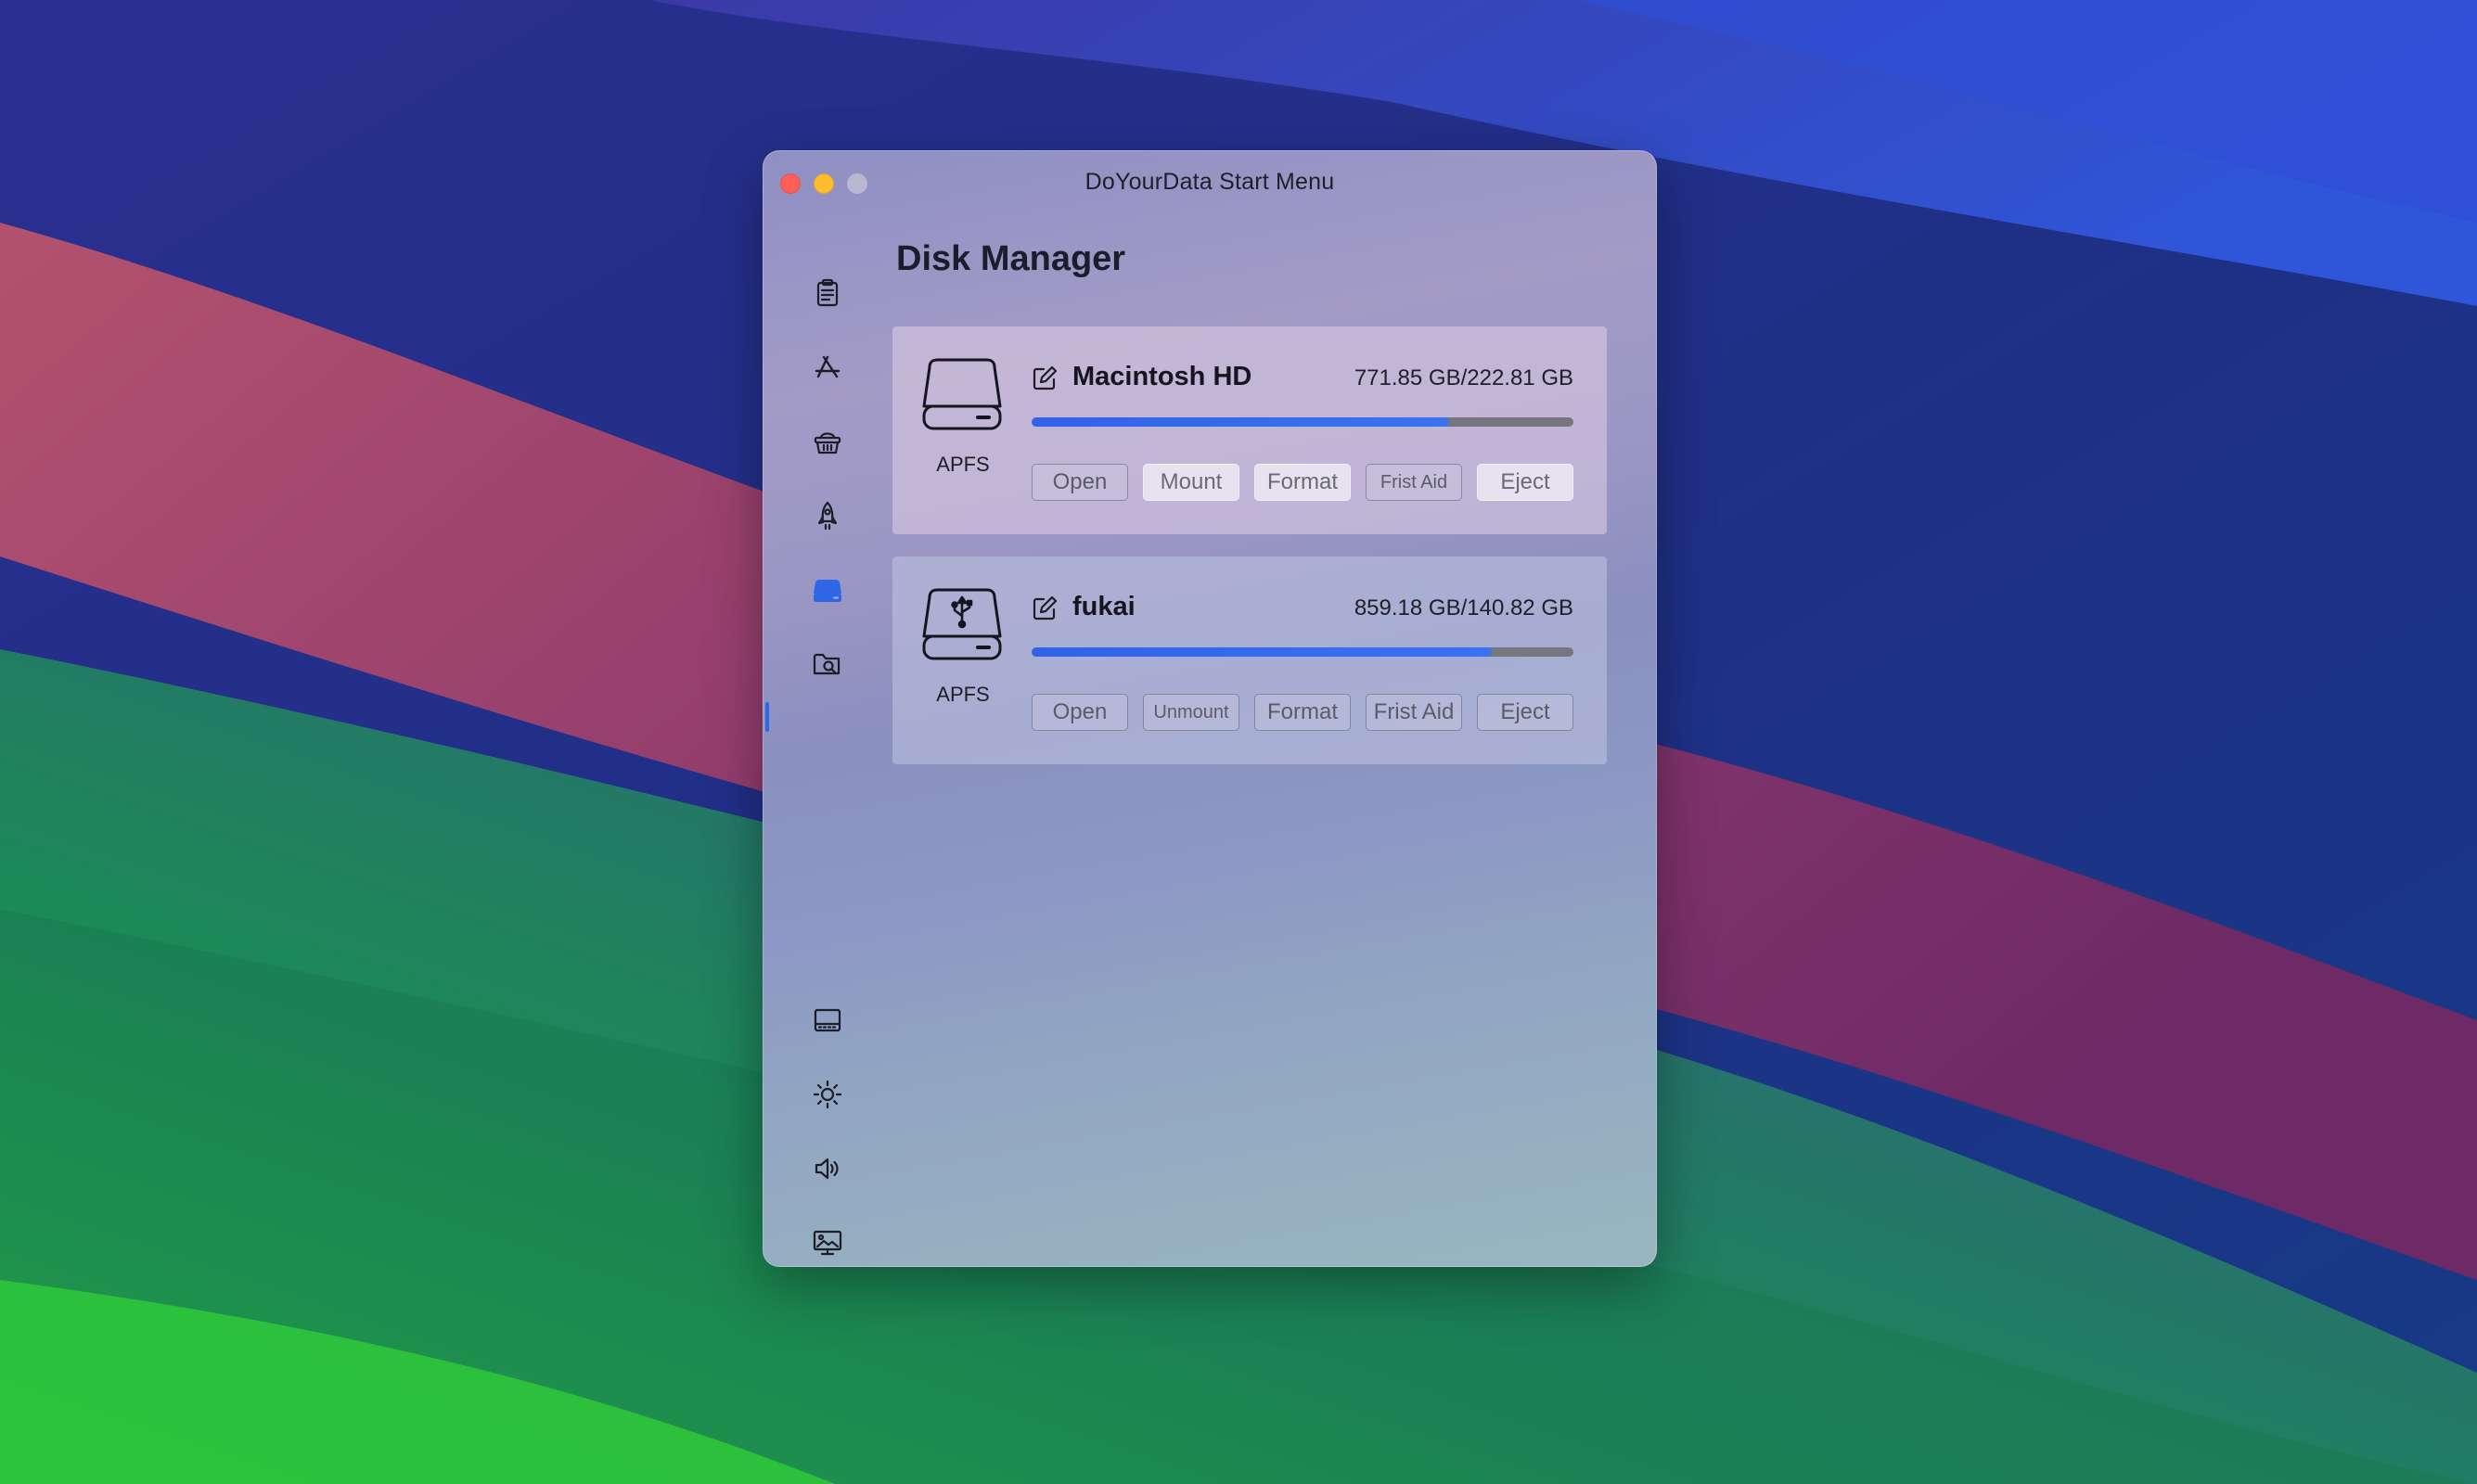 The height and width of the screenshot is (1484, 2477). I want to click on disk-actions: Open Mount Format Frist Aid Eject, so click(1302, 483).